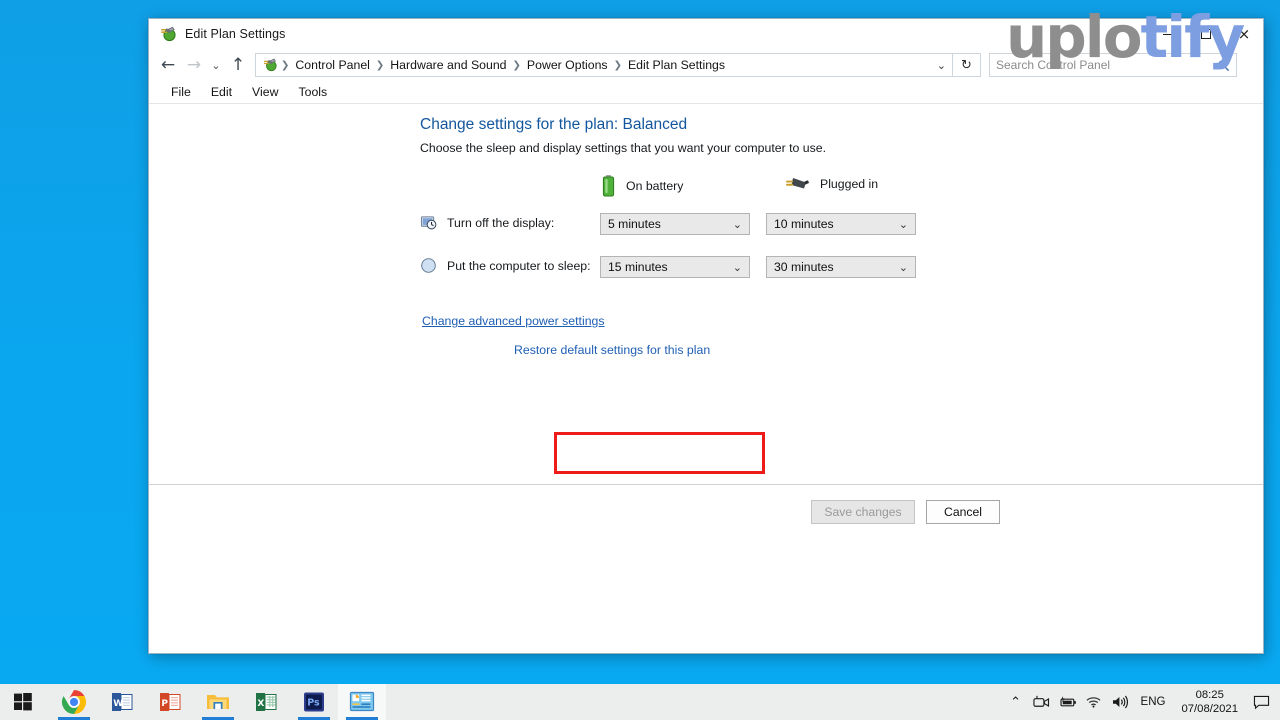  What do you see at coordinates (181, 92) in the screenshot?
I see `menu-item-file: File` at bounding box center [181, 92].